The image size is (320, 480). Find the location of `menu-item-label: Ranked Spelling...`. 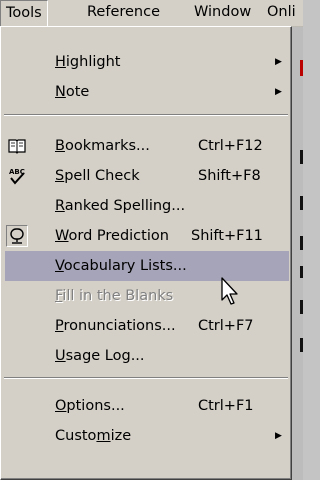

menu-item-label: Ranked Spelling... is located at coordinates (120, 206).